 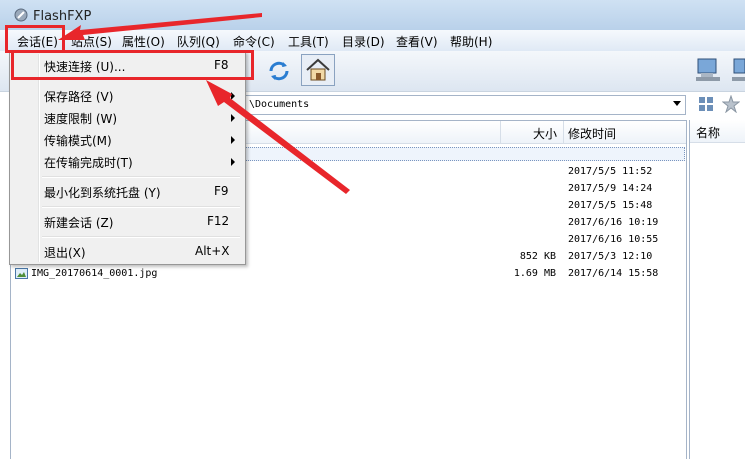 I want to click on chevron-down-icon, so click(x=677, y=103).